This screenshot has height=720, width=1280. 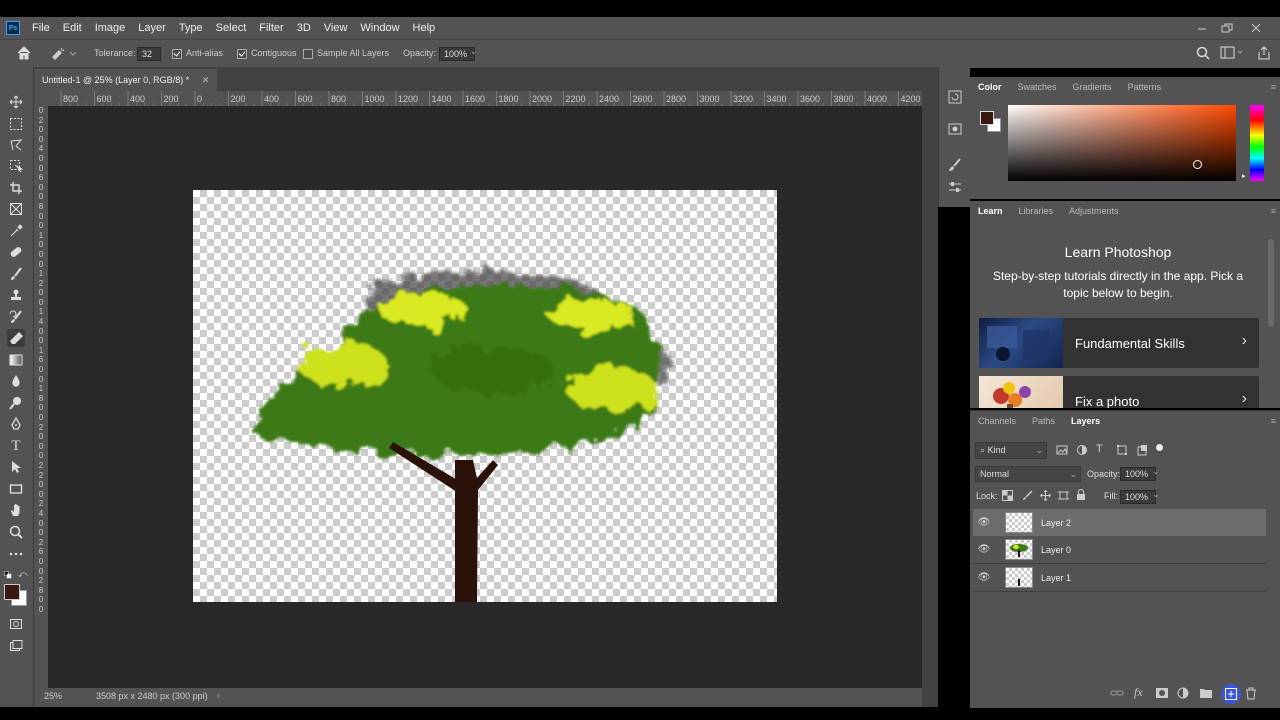 What do you see at coordinates (1092, 87) in the screenshot?
I see `tab-gradients: Gradients` at bounding box center [1092, 87].